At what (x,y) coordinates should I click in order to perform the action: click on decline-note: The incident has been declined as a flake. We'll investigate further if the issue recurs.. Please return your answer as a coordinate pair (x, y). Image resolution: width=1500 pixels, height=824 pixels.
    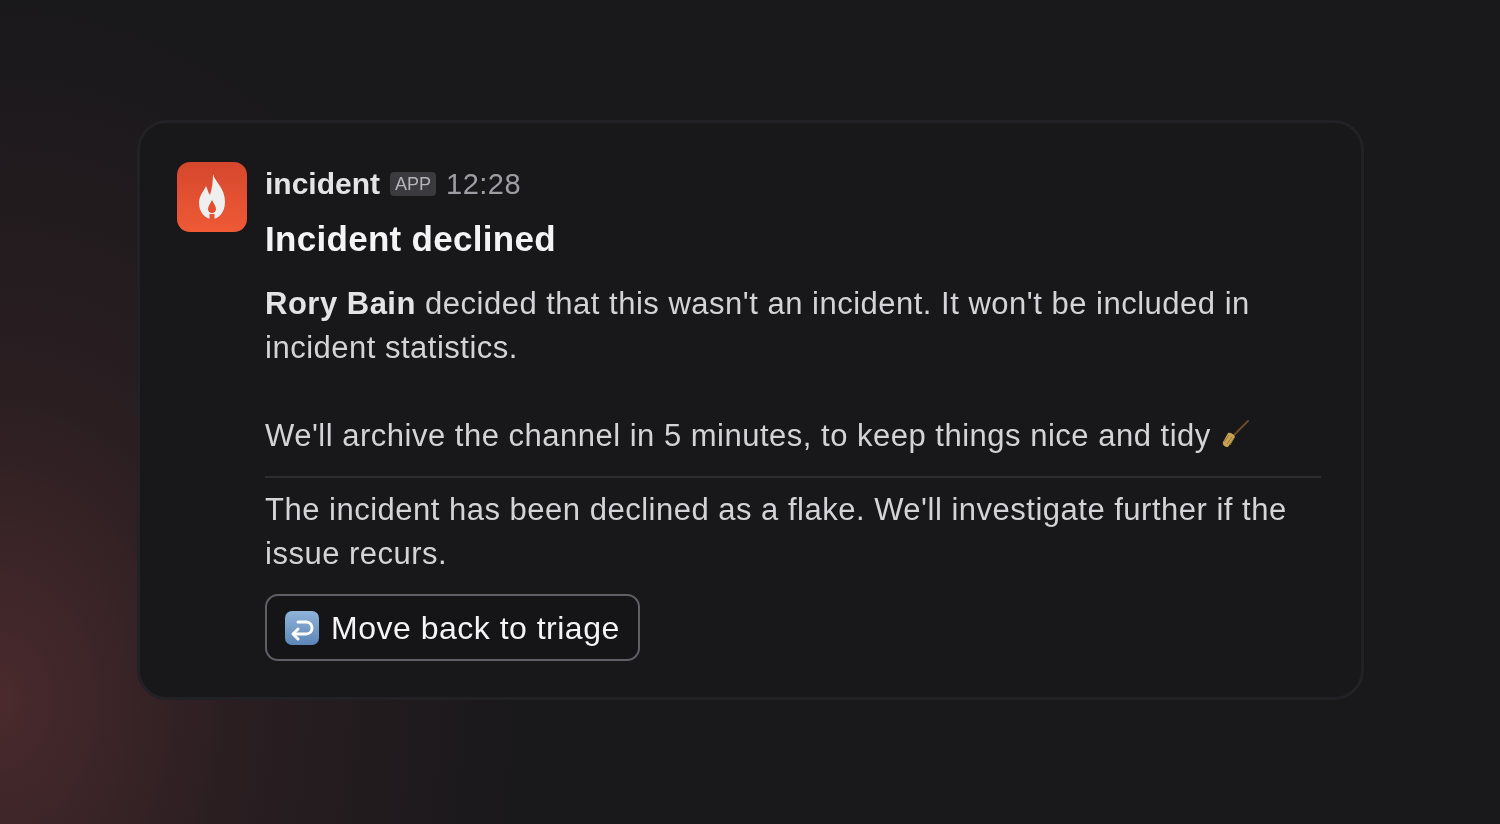
    Looking at the image, I should click on (776, 532).